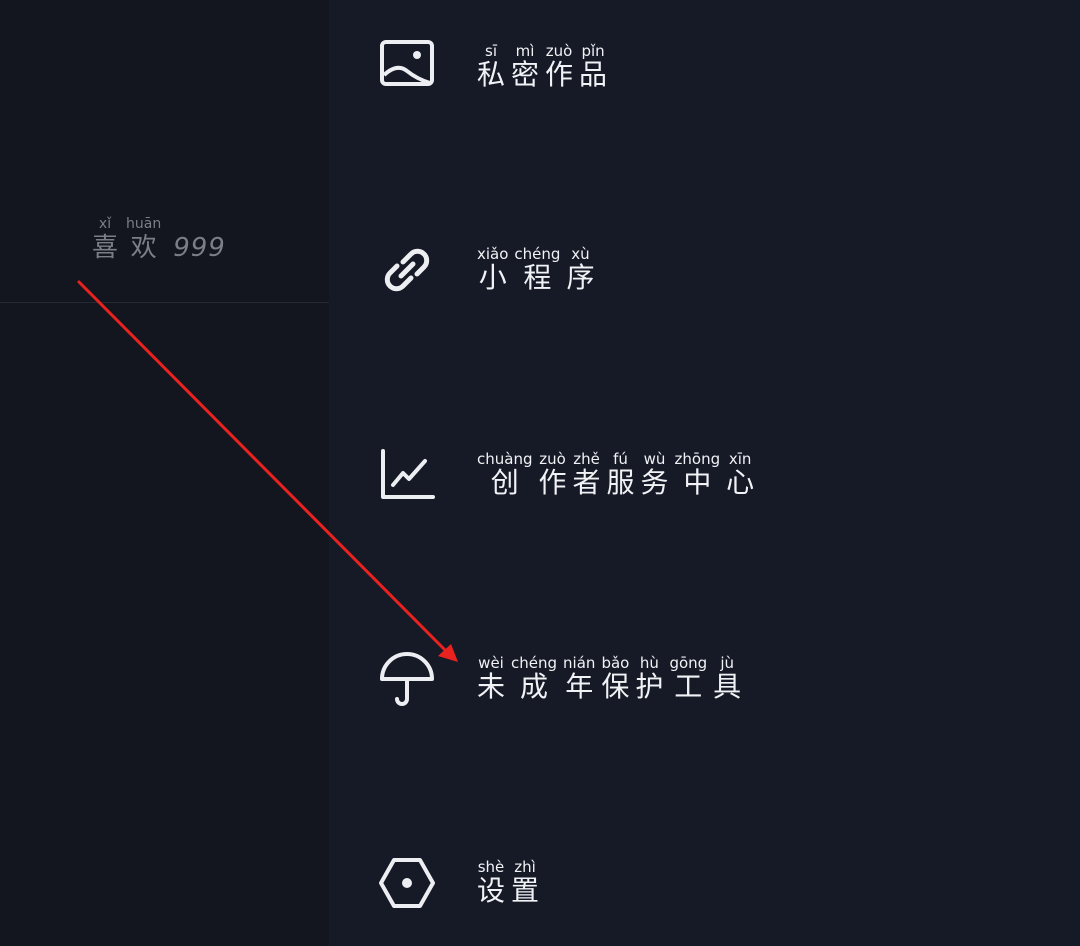 This screenshot has width=1080, height=946. Describe the element at coordinates (491, 74) in the screenshot. I see `hanzi: 私` at that location.